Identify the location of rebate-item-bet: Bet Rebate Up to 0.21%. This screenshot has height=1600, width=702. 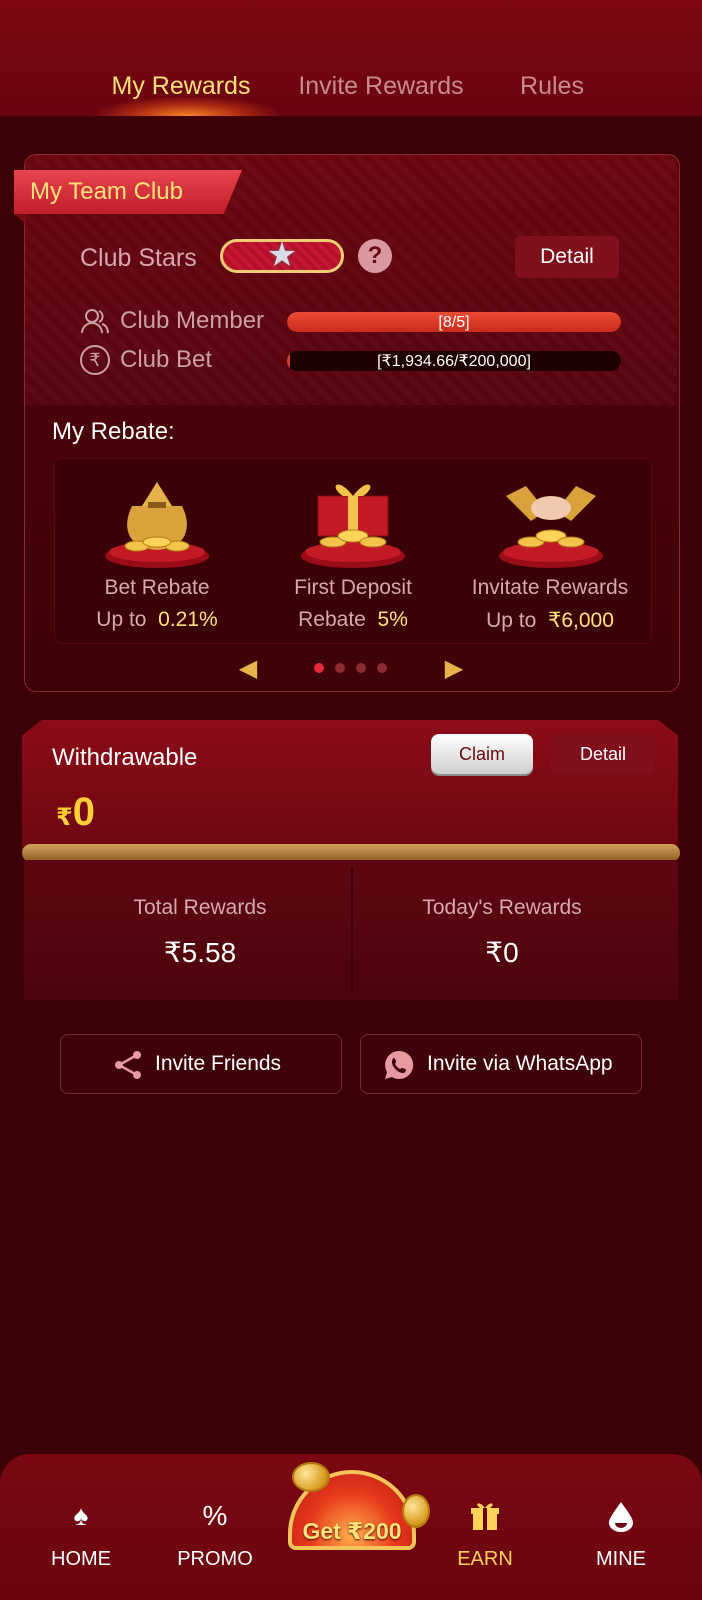
(157, 550).